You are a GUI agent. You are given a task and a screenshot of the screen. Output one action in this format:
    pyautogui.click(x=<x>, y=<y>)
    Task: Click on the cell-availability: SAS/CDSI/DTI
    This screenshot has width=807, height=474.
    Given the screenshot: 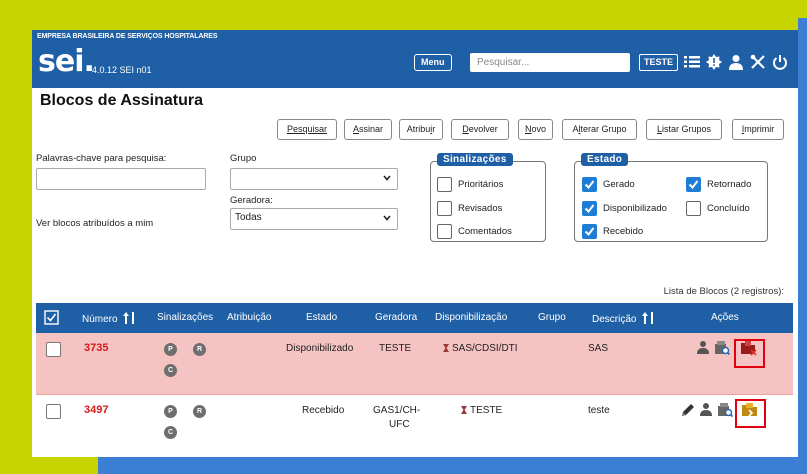 What is the action you would take?
    pyautogui.click(x=480, y=348)
    